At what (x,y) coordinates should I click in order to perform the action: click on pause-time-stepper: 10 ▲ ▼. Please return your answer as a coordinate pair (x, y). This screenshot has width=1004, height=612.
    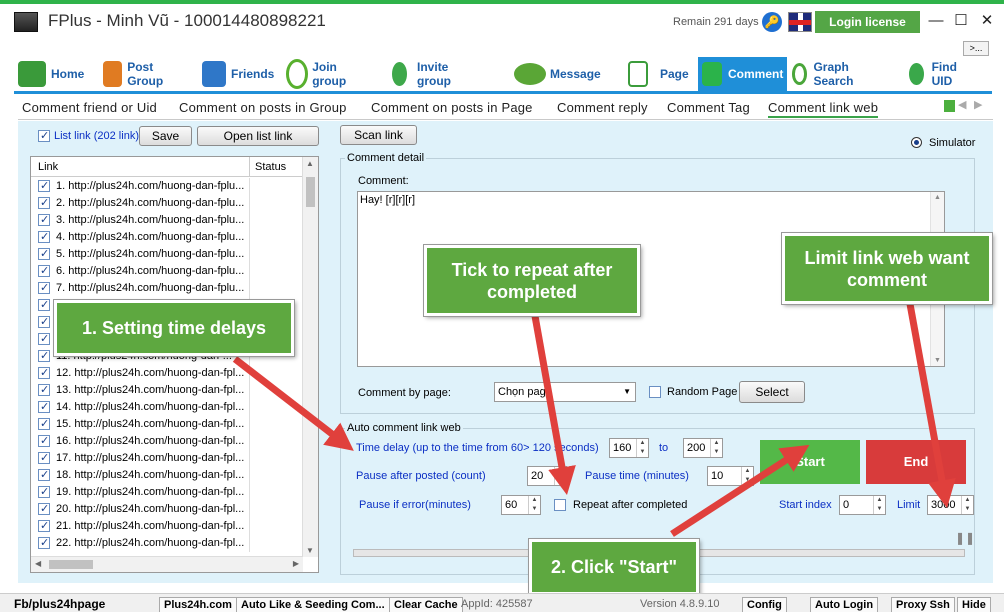
    Looking at the image, I should click on (730, 476).